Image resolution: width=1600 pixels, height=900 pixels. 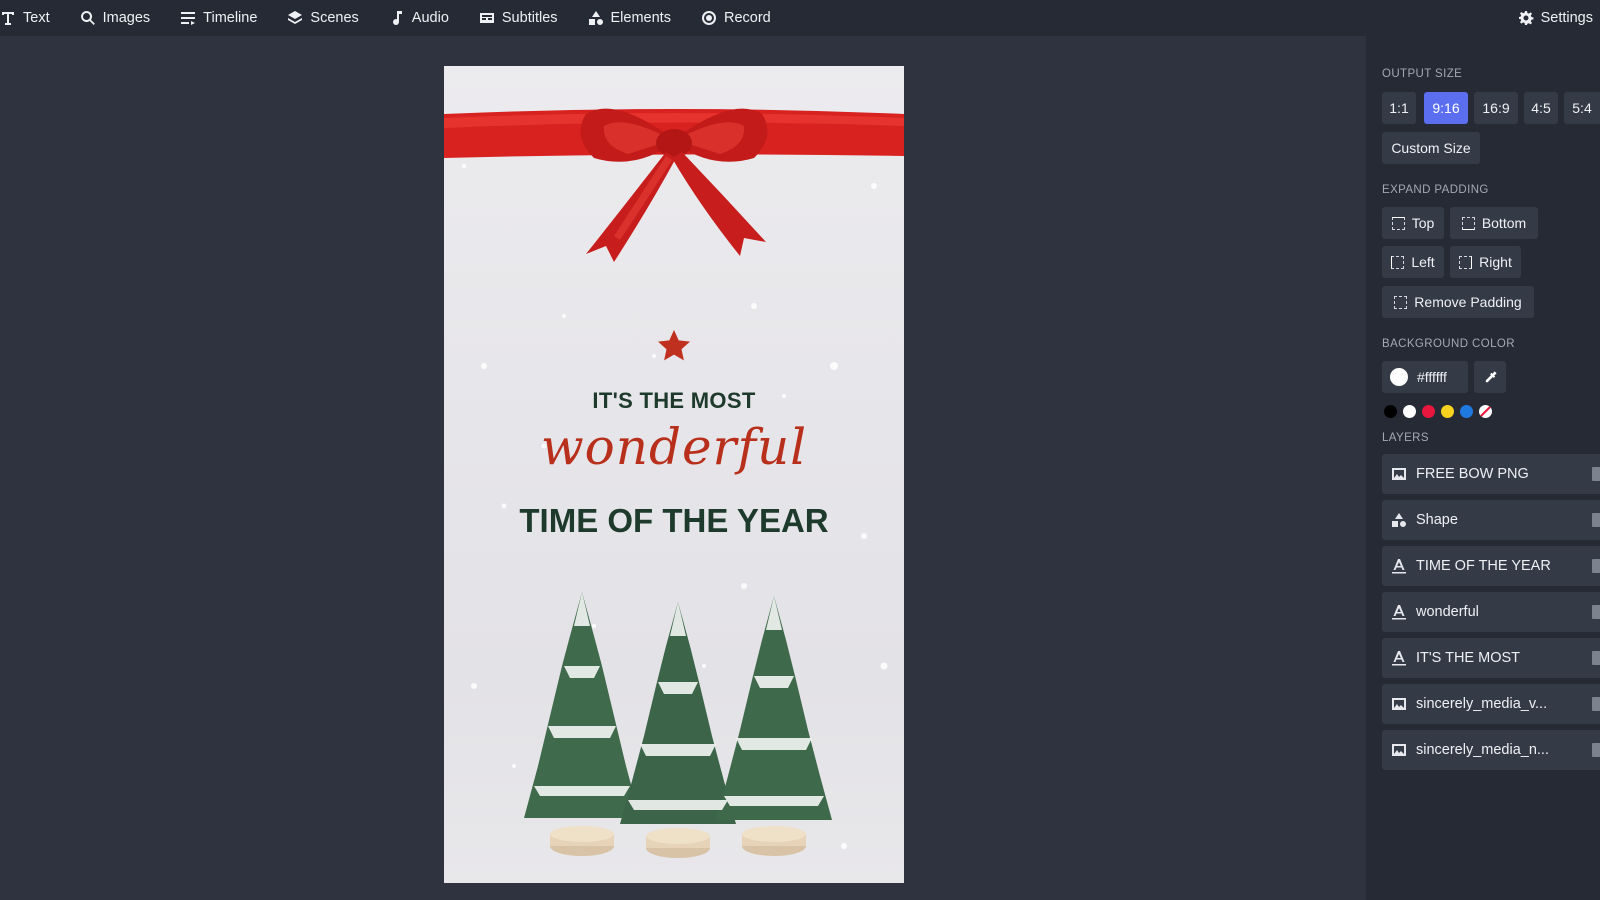 I want to click on pad-bottom-icon, so click(x=1468, y=223).